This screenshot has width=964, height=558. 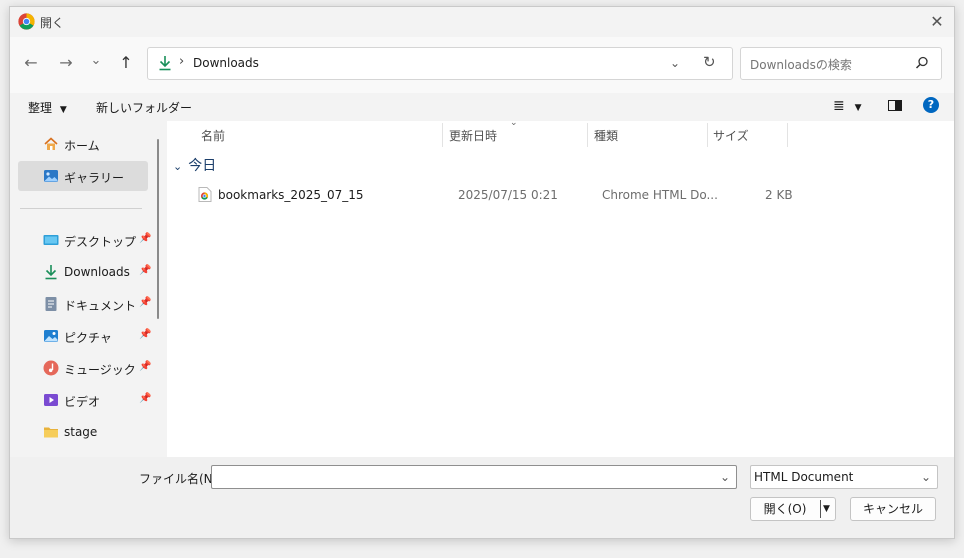 I want to click on desktop-icon, so click(x=51, y=240).